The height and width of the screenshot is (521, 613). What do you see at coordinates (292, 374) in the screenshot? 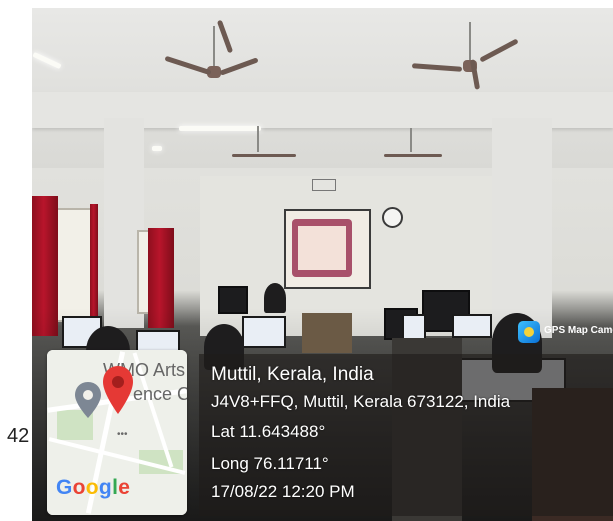
I see `place-title: Muttil, Kerala, India` at bounding box center [292, 374].